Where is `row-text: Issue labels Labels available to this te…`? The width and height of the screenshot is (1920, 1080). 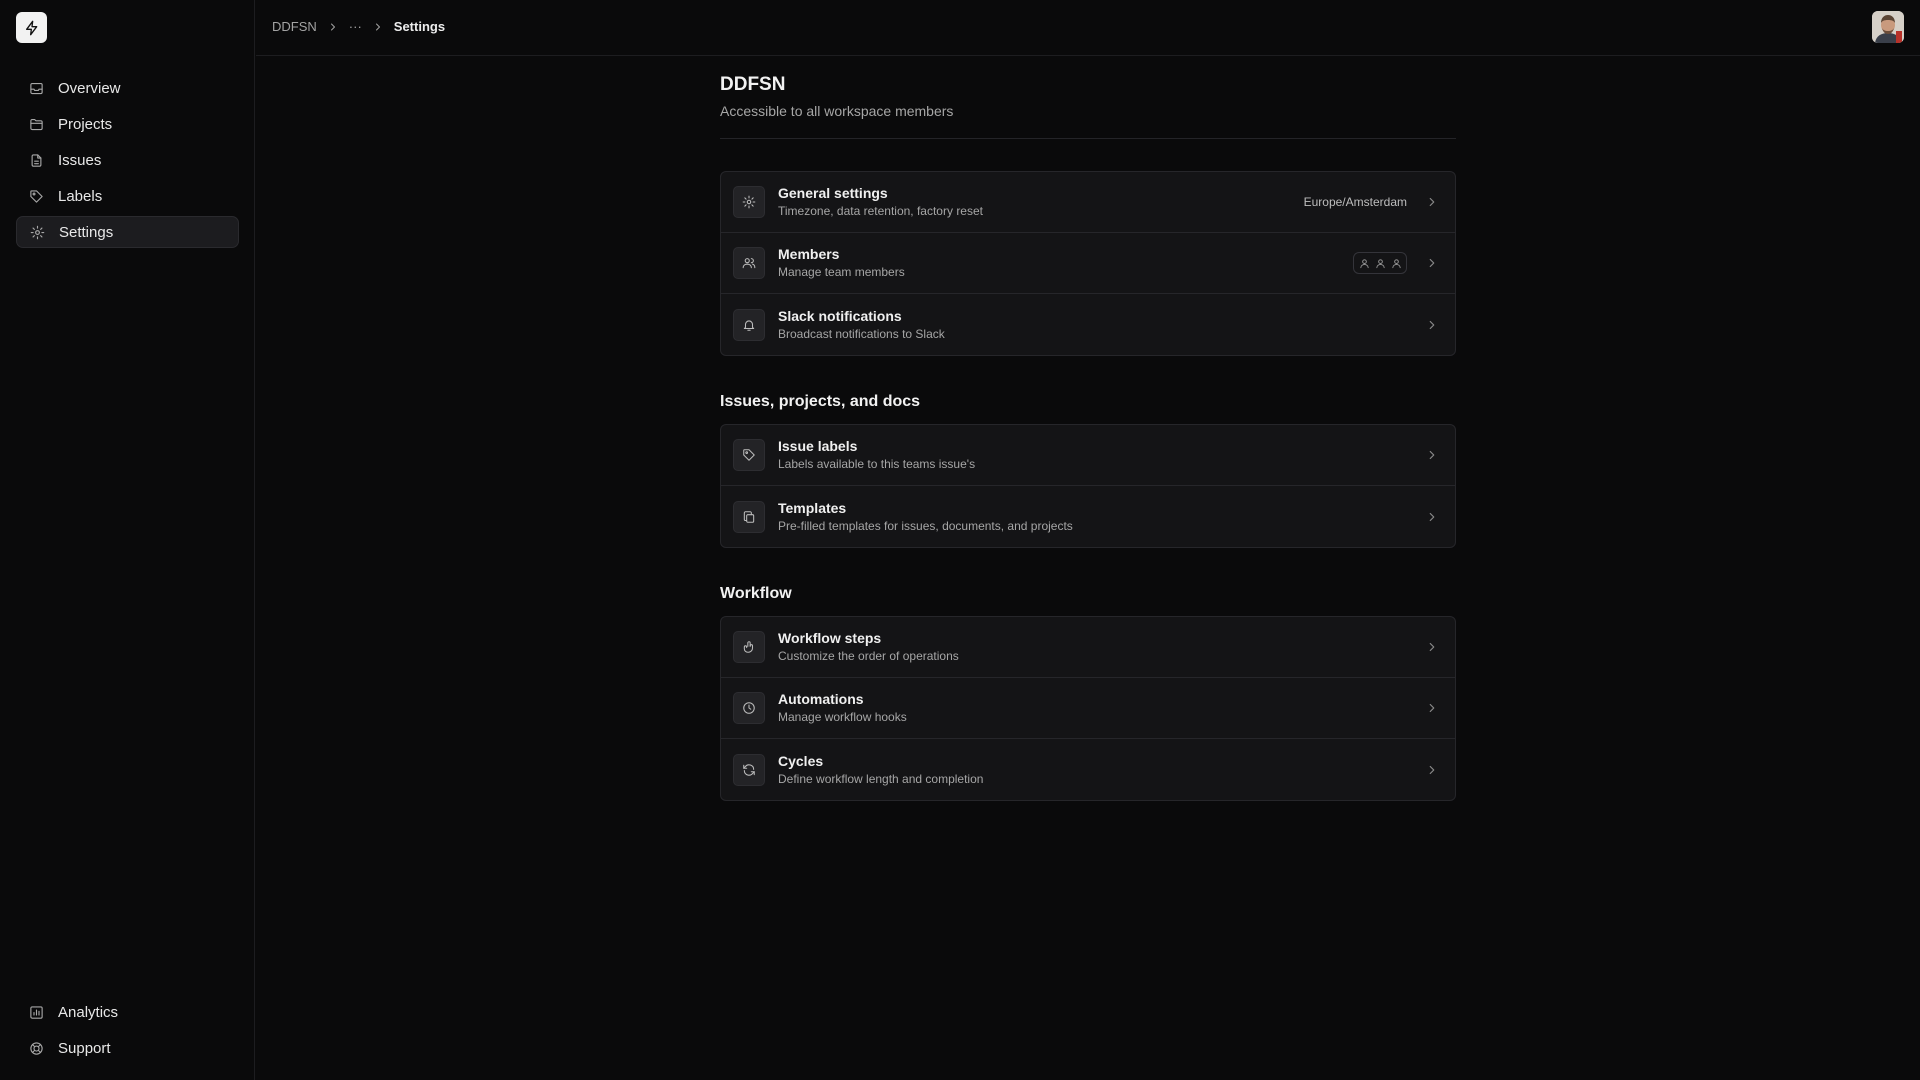
row-text: Issue labels Labels available to this te… is located at coordinates (1101, 455).